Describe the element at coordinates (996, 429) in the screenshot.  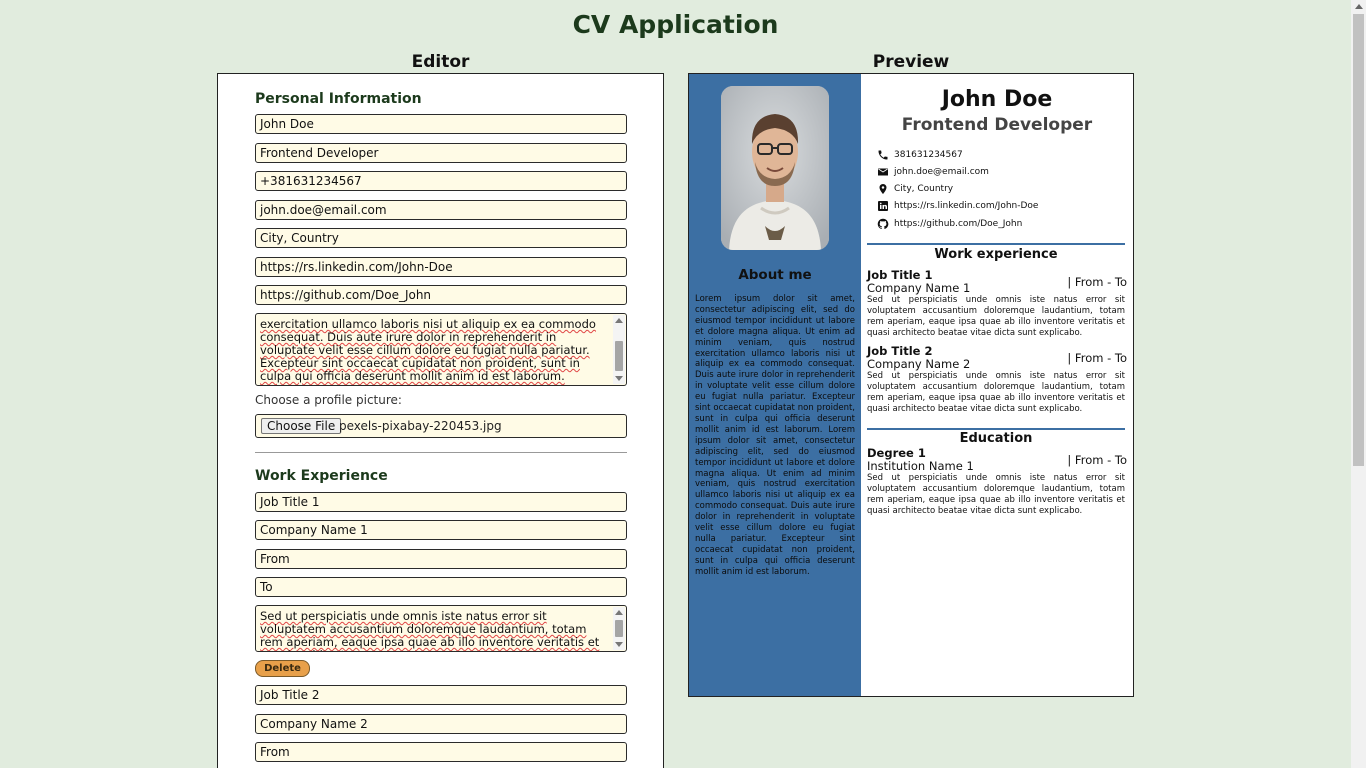
I see `education-rule` at that location.